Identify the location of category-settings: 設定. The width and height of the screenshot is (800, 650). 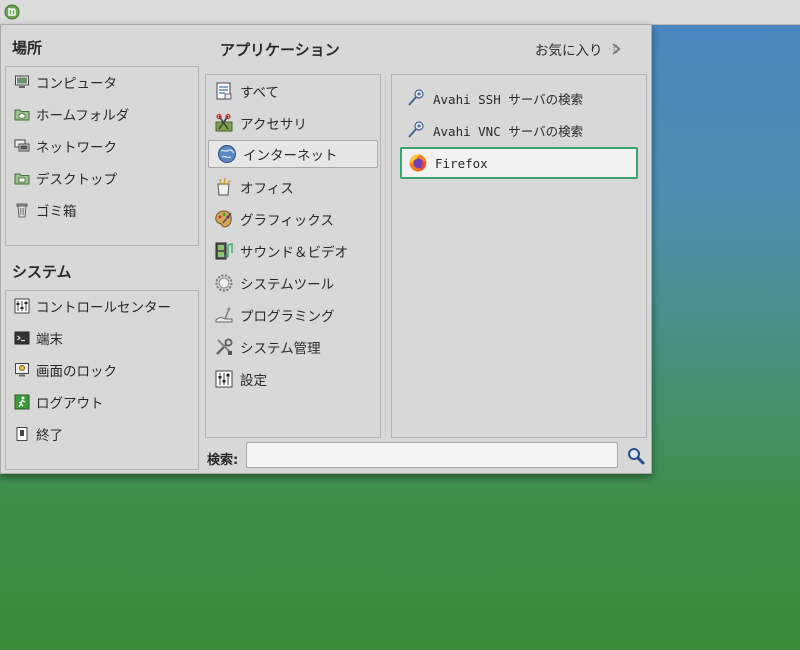
(293, 379).